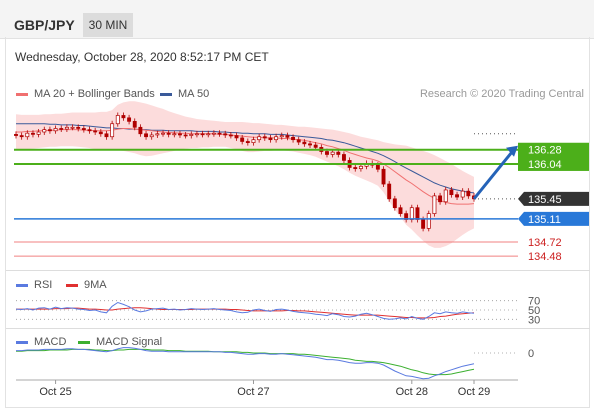 The width and height of the screenshot is (594, 413). I want to click on rsi-level-label: 30, so click(534, 320).